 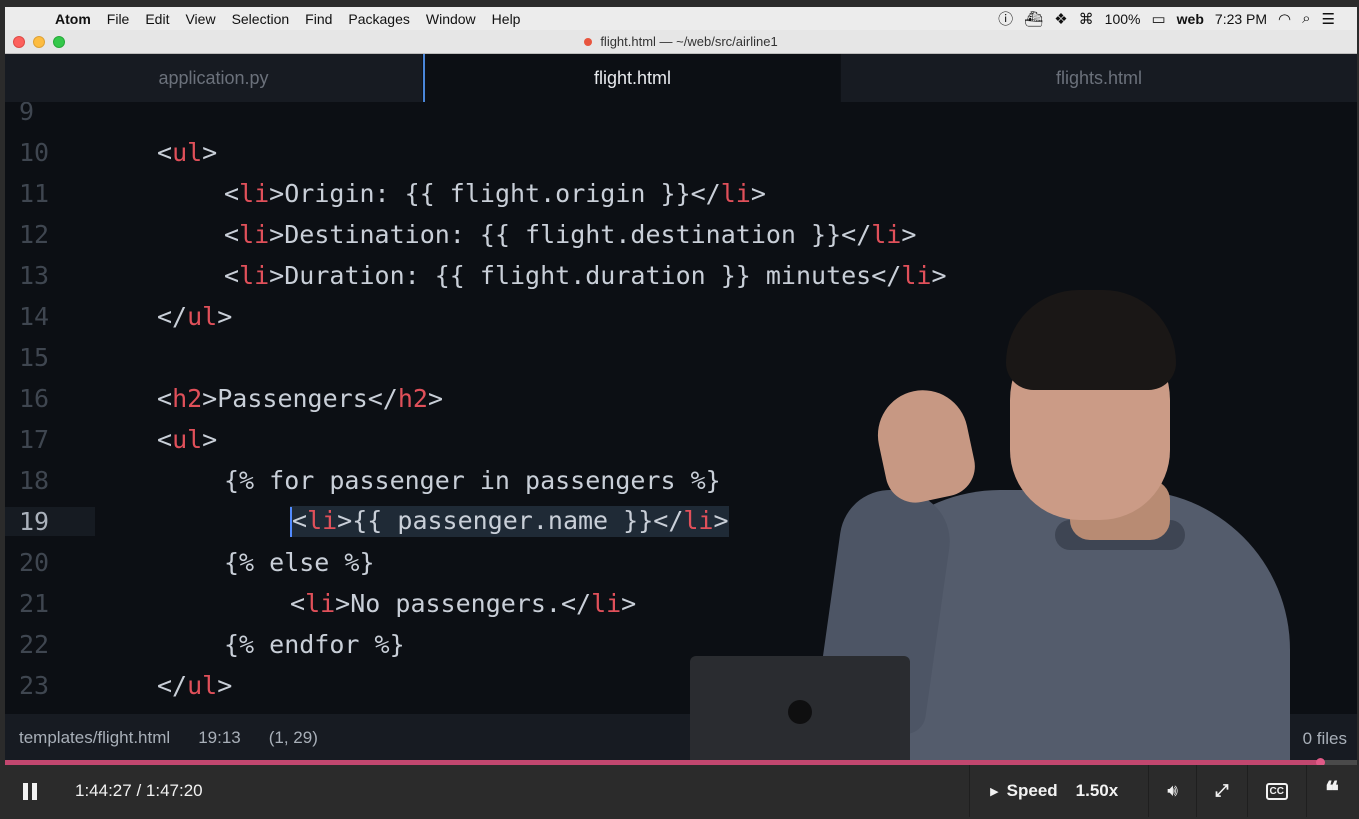 I want to click on menu-view: View, so click(x=200, y=19).